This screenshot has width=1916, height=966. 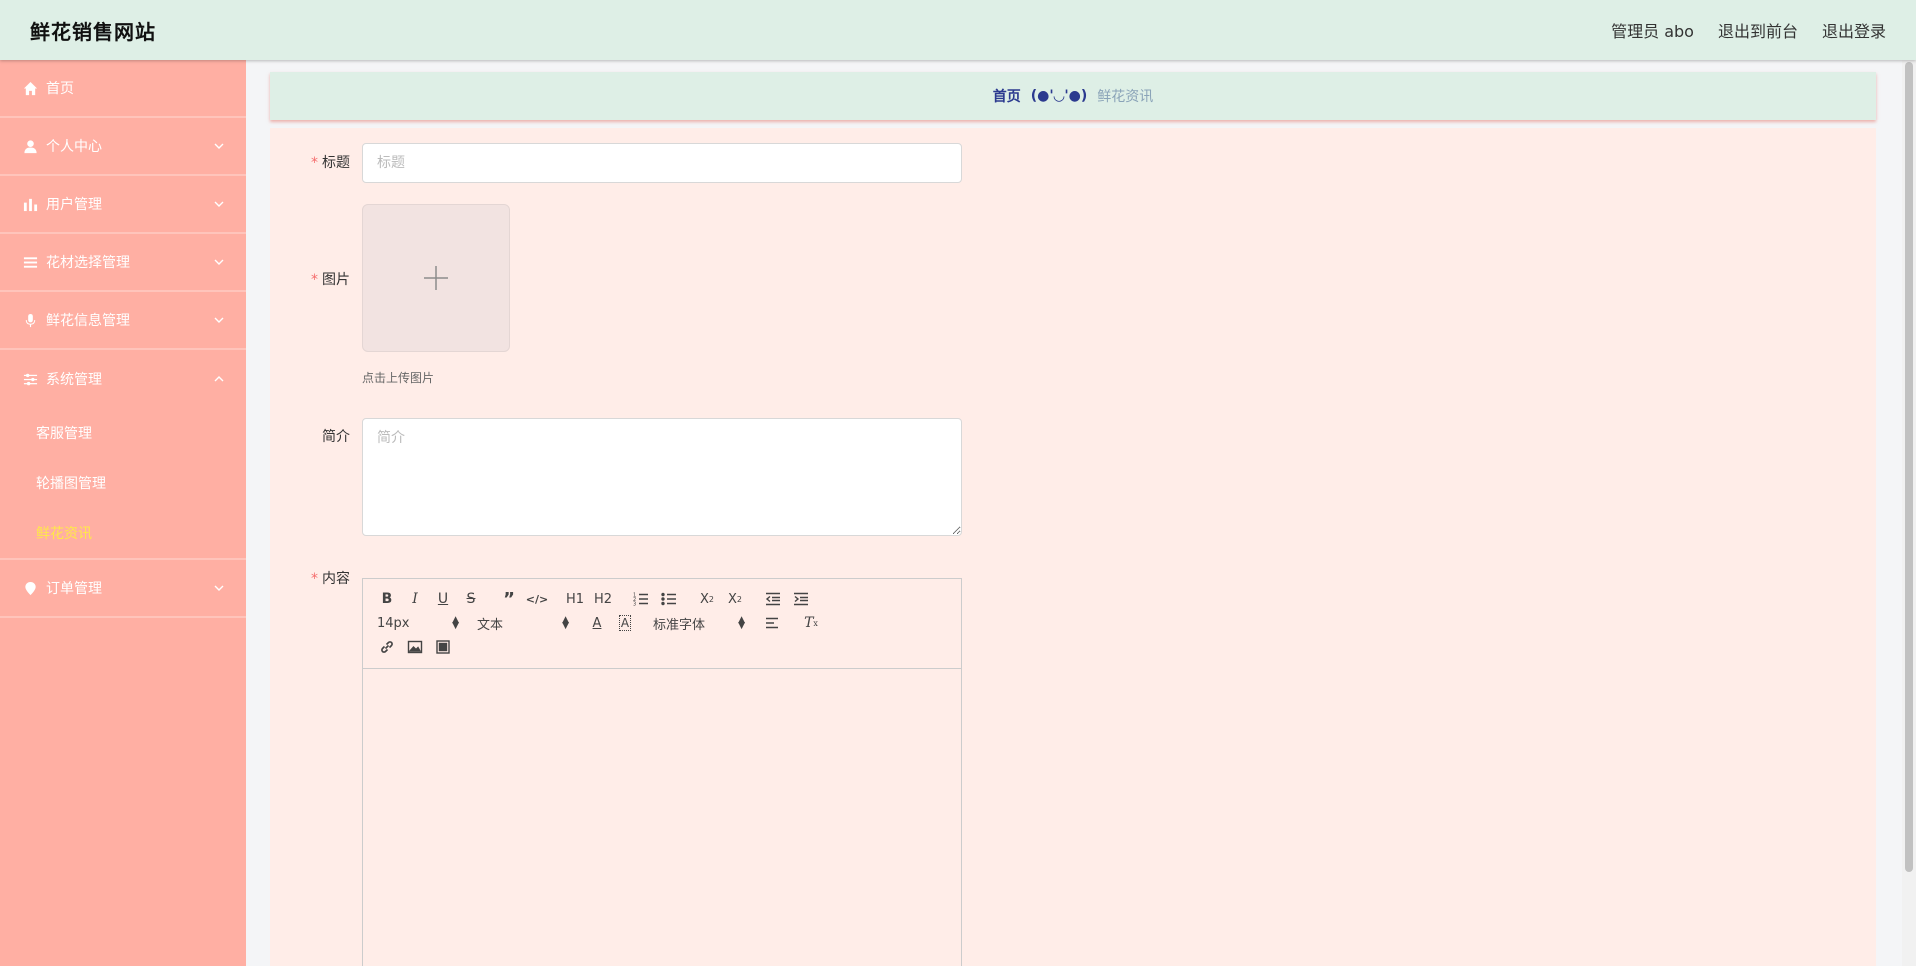 What do you see at coordinates (336, 437) in the screenshot?
I see `summary-label: 简介` at bounding box center [336, 437].